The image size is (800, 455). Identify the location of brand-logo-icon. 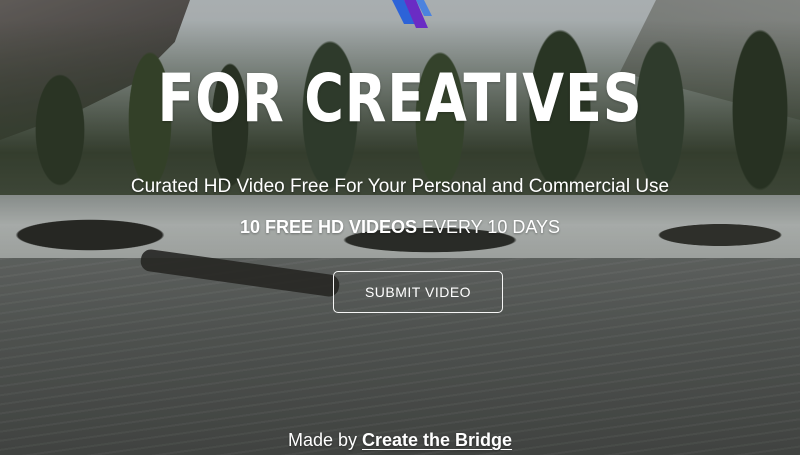
(412, 16).